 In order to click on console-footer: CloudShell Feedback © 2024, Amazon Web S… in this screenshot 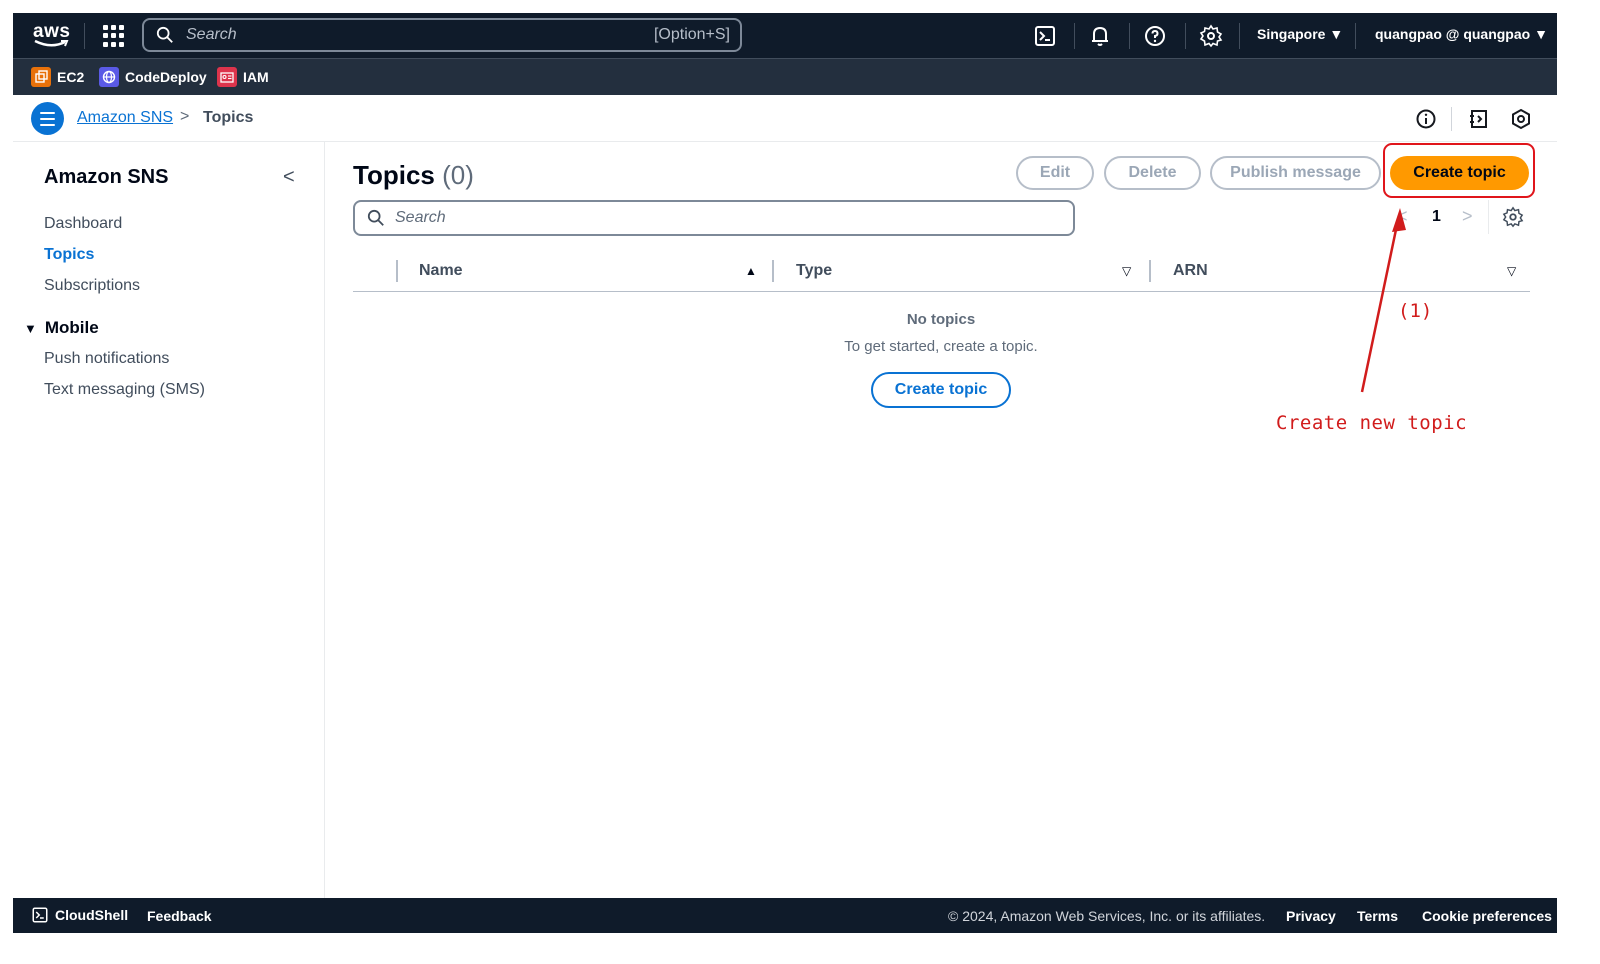, I will do `click(785, 915)`.